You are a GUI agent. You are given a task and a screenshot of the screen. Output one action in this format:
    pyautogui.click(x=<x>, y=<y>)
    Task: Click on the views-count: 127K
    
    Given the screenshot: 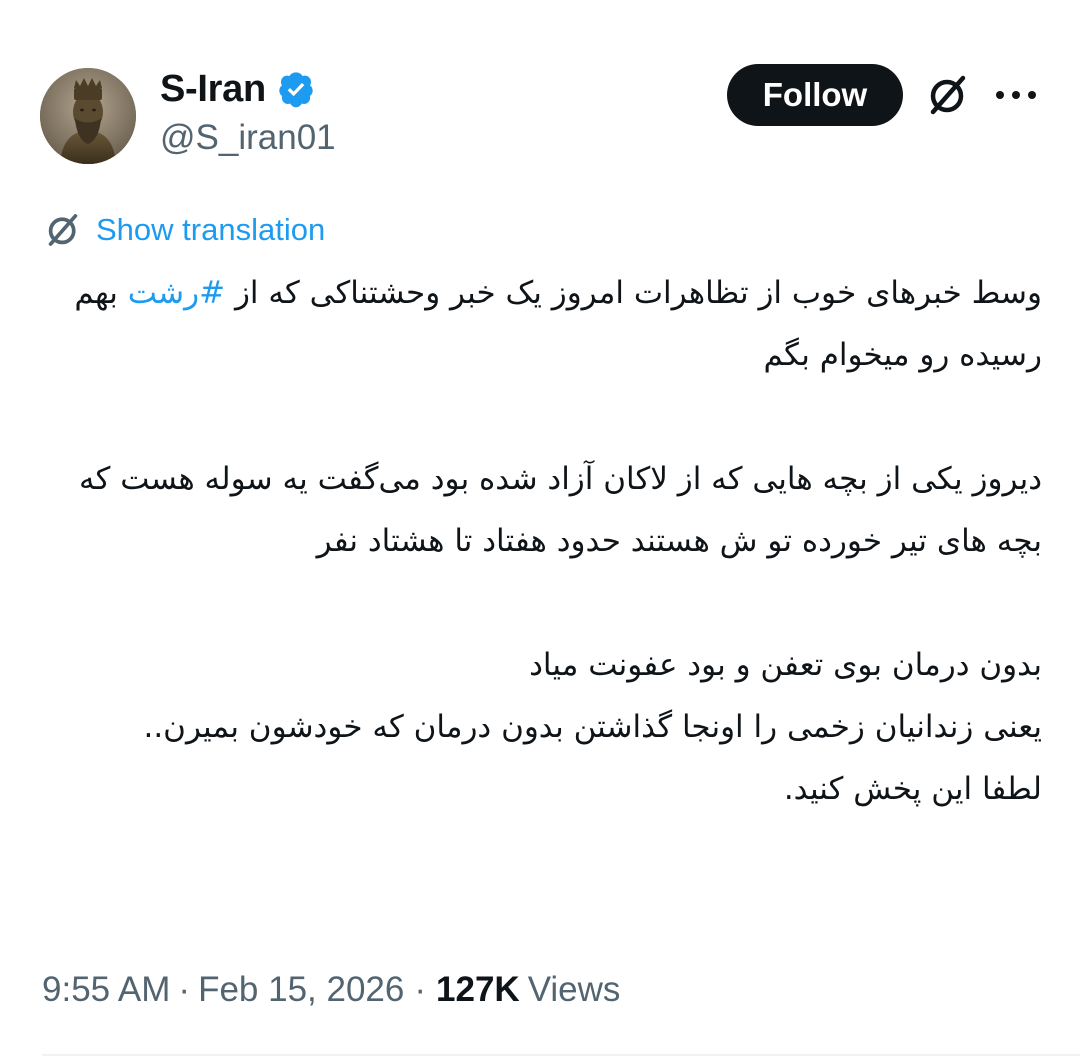 What is the action you would take?
    pyautogui.click(x=478, y=990)
    